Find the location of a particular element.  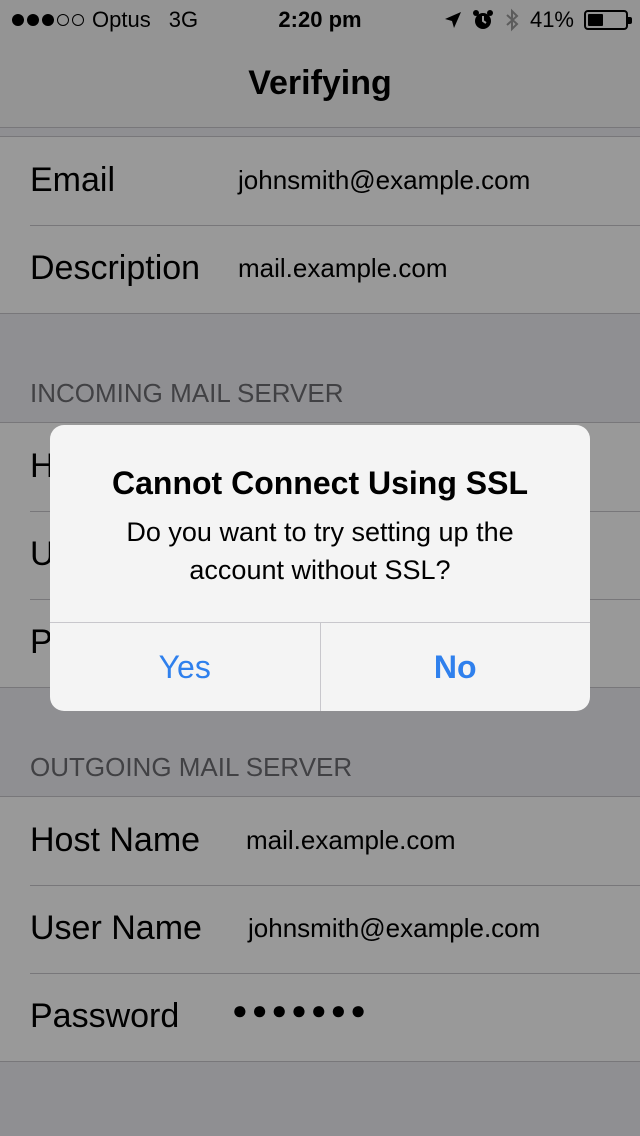

alert-buttons: Yes No is located at coordinates (320, 666).